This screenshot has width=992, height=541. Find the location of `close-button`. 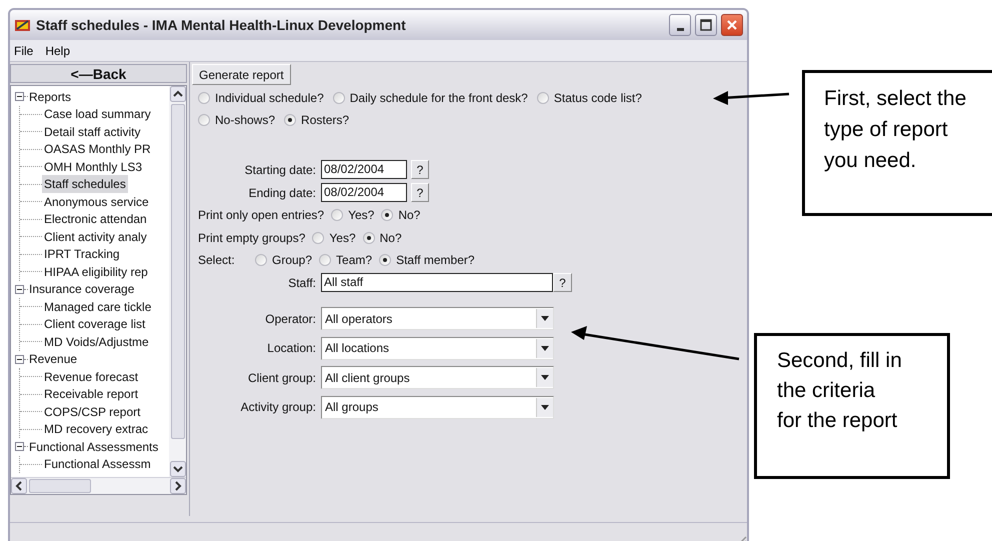

close-button is located at coordinates (732, 25).